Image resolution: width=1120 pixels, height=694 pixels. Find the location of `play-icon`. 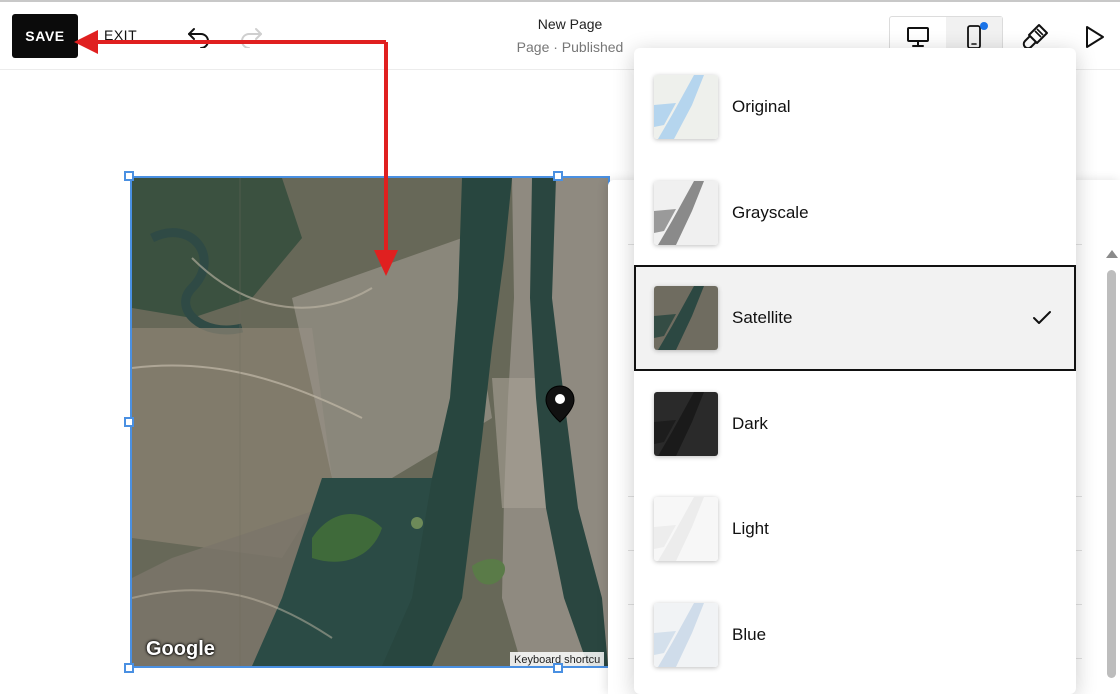

play-icon is located at coordinates (1094, 37).